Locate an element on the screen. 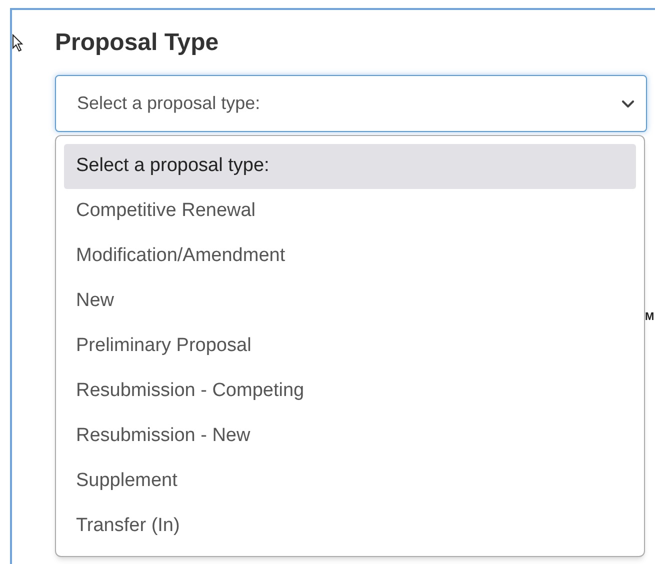 The height and width of the screenshot is (564, 655). dropdown-option: Resubmission - Competing is located at coordinates (350, 391).